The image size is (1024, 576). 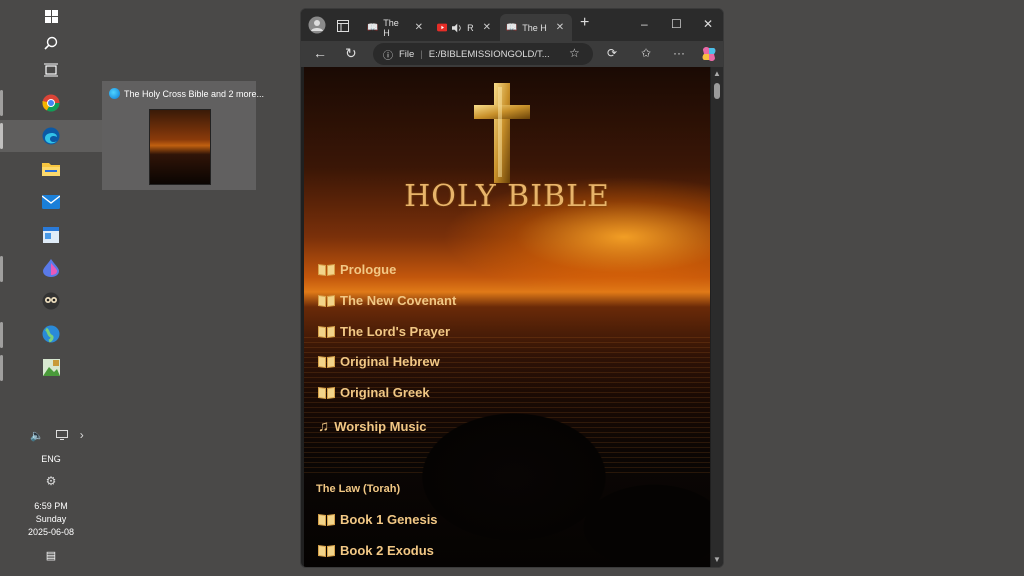 I want to click on book-link-genesis: Book 1 Genesis, so click(x=378, y=519).